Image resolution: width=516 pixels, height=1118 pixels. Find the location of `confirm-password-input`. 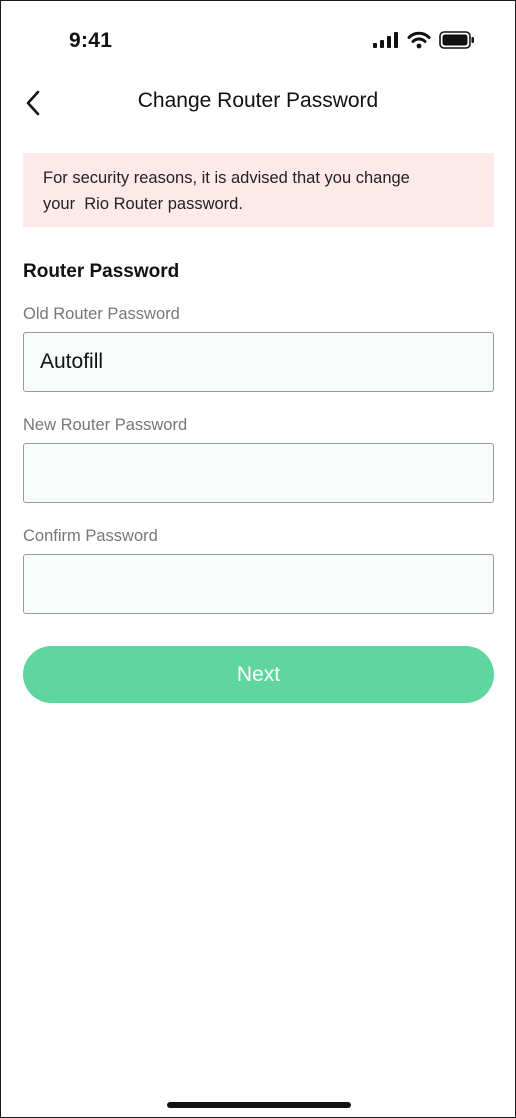

confirm-password-input is located at coordinates (258, 584).